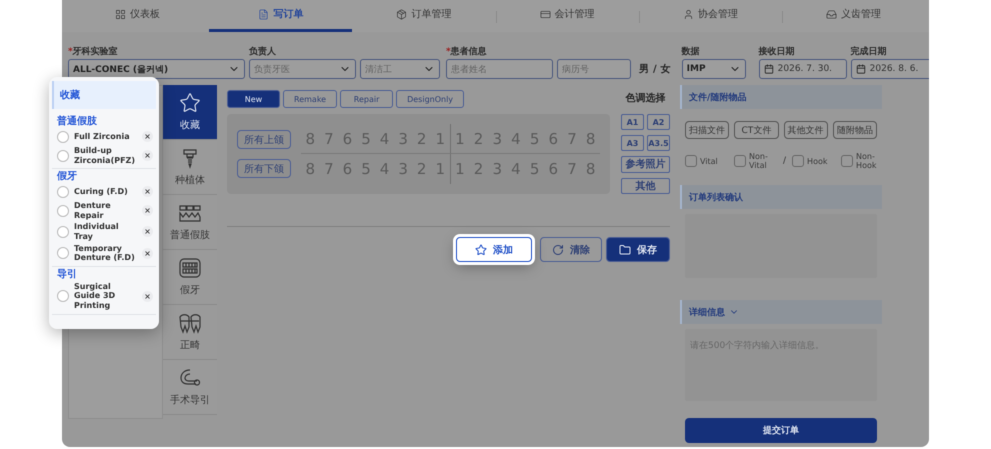 Image resolution: width=991 pixels, height=449 pixels. I want to click on tray-icon, so click(831, 14).